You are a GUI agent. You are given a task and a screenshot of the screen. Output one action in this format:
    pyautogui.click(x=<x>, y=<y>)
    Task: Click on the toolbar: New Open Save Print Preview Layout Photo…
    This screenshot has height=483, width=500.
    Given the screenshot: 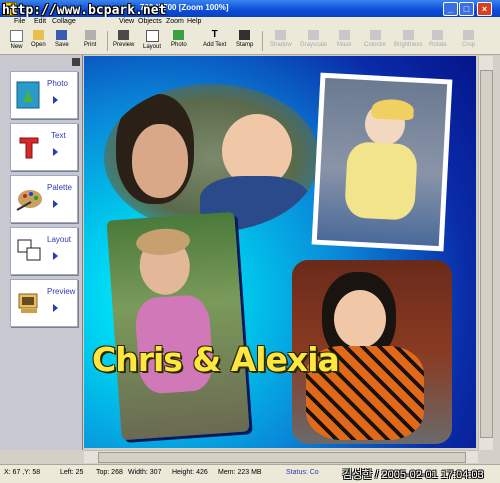 What is the action you would take?
    pyautogui.click(x=250, y=41)
    